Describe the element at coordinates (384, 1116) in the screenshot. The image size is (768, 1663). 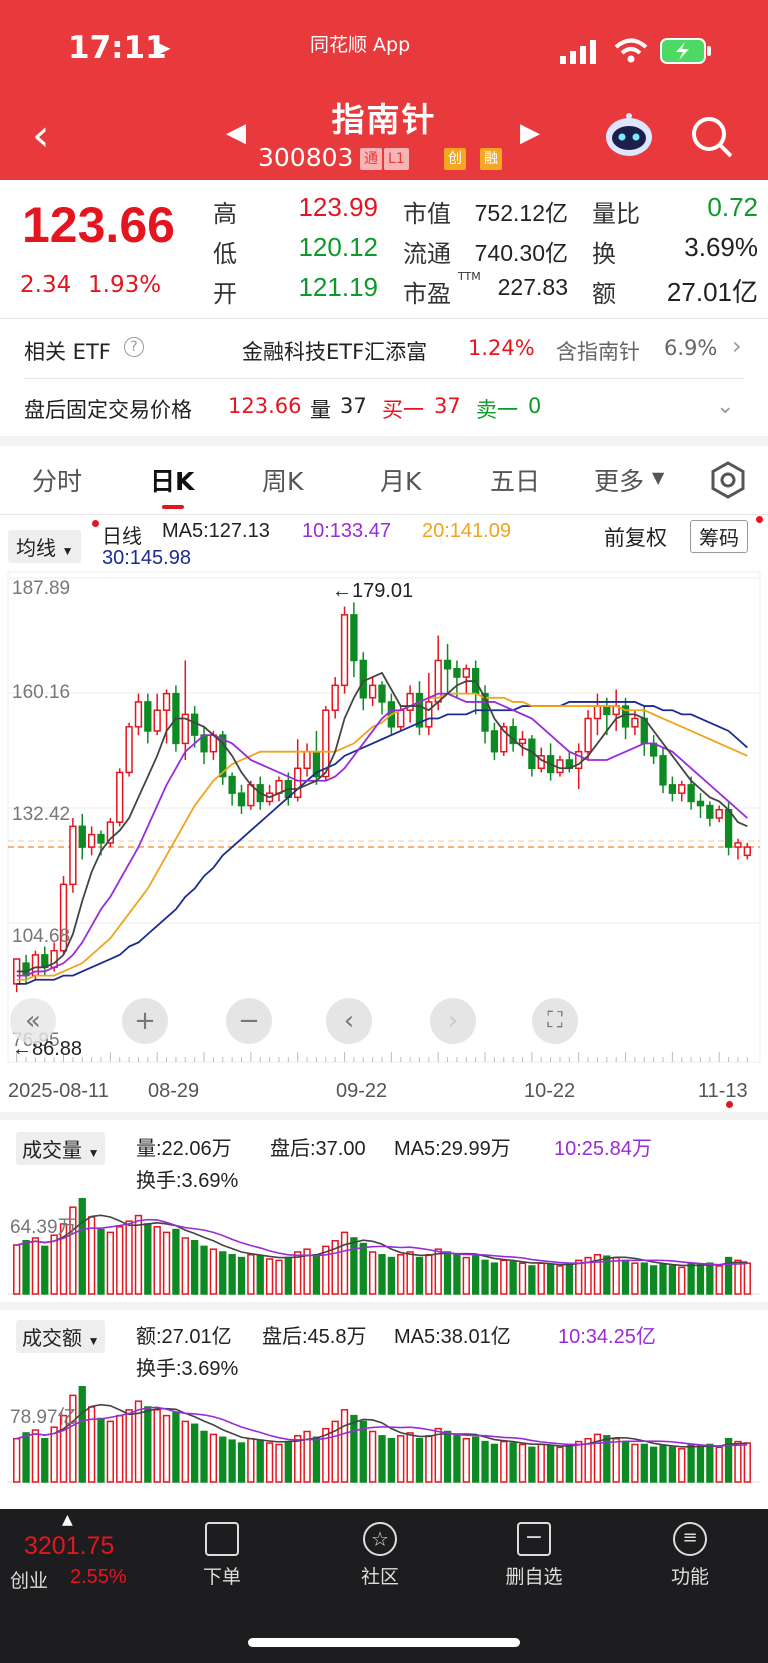
I see `section-gap` at that location.